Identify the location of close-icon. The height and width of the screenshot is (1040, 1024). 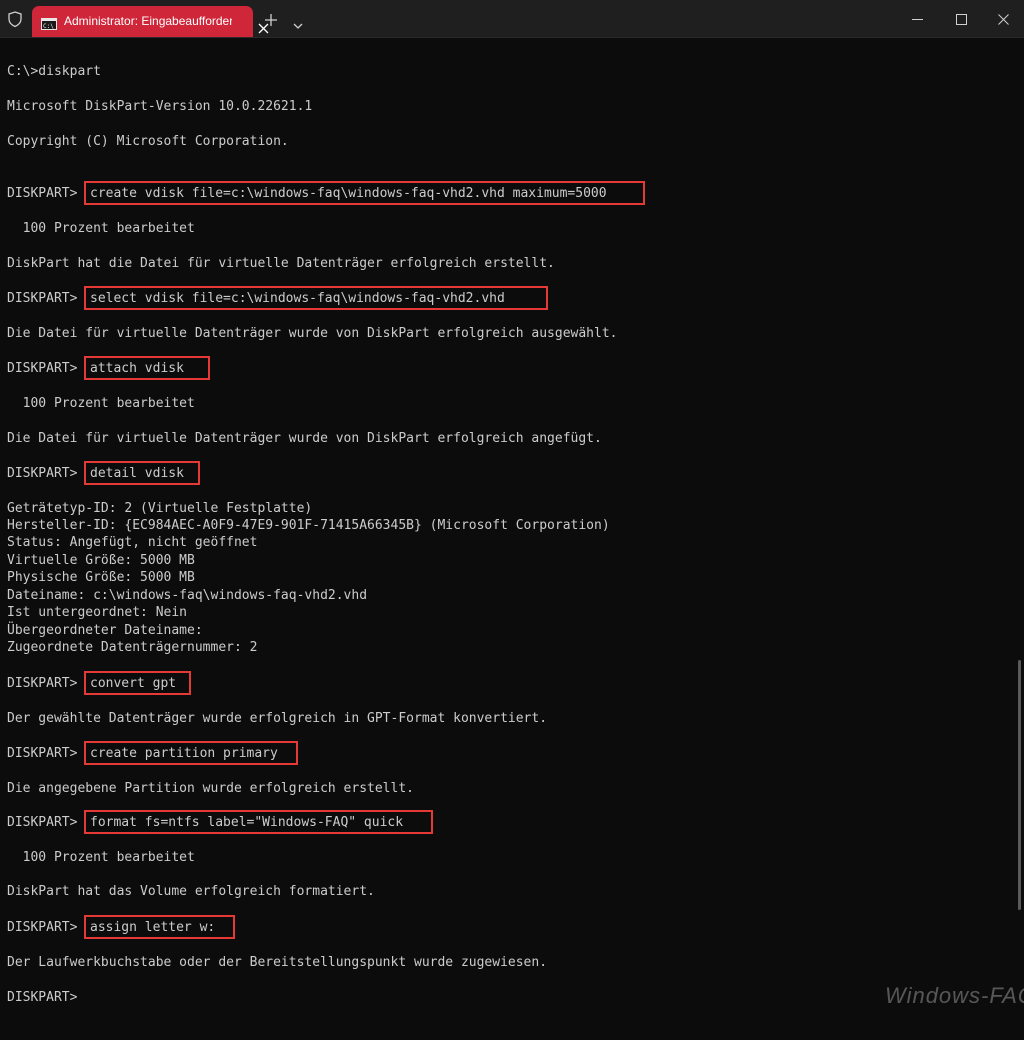
(1003, 19).